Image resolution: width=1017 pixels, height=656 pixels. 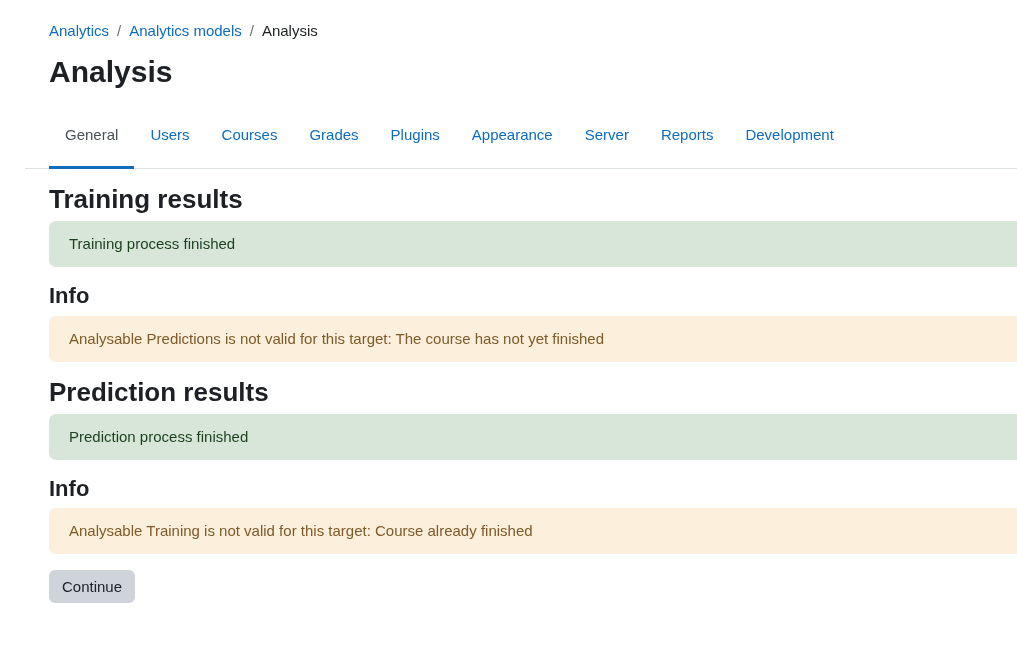 I want to click on breadcrumb-link: Analytics, so click(x=79, y=30).